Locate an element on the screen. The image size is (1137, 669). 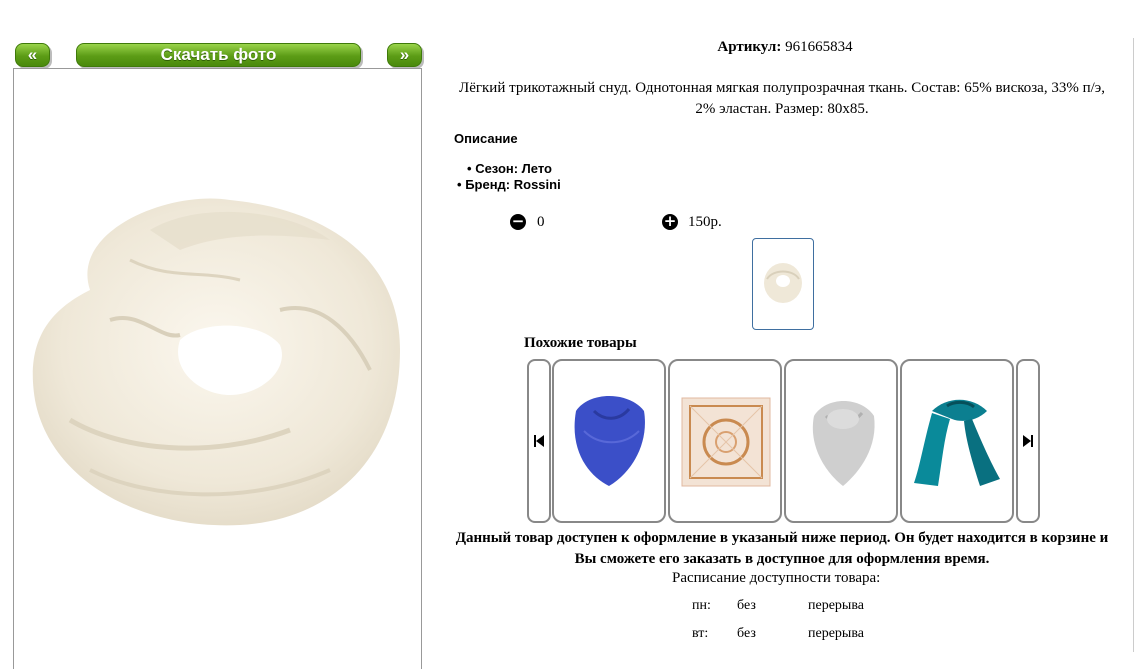
schedule-row-day: вт: is located at coordinates (700, 633).